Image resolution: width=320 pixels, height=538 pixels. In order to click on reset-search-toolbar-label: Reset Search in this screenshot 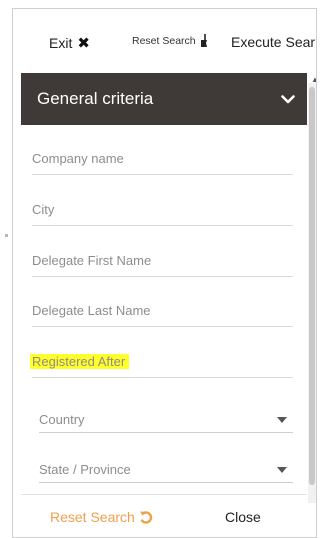, I will do `click(164, 40)`.